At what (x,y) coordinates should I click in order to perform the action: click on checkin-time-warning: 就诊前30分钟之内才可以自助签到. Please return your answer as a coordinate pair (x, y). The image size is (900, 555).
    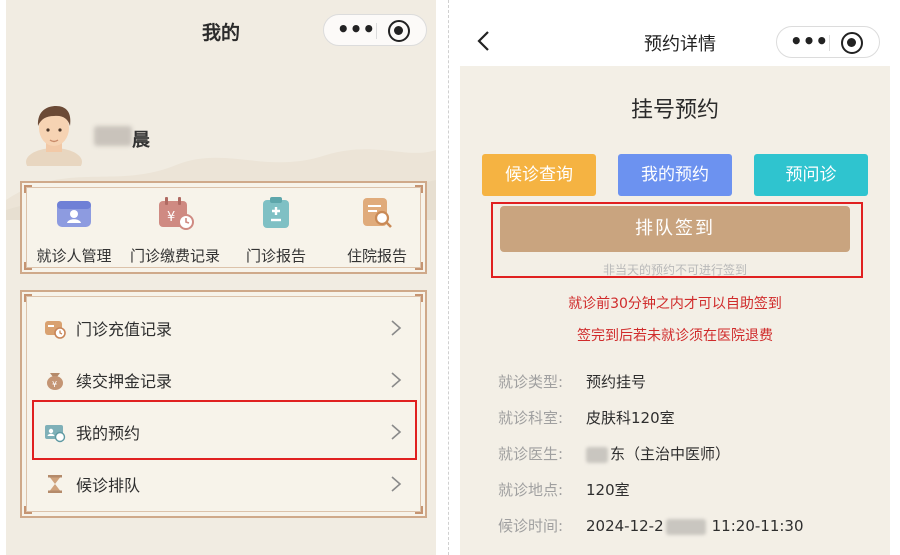
    Looking at the image, I should click on (675, 304).